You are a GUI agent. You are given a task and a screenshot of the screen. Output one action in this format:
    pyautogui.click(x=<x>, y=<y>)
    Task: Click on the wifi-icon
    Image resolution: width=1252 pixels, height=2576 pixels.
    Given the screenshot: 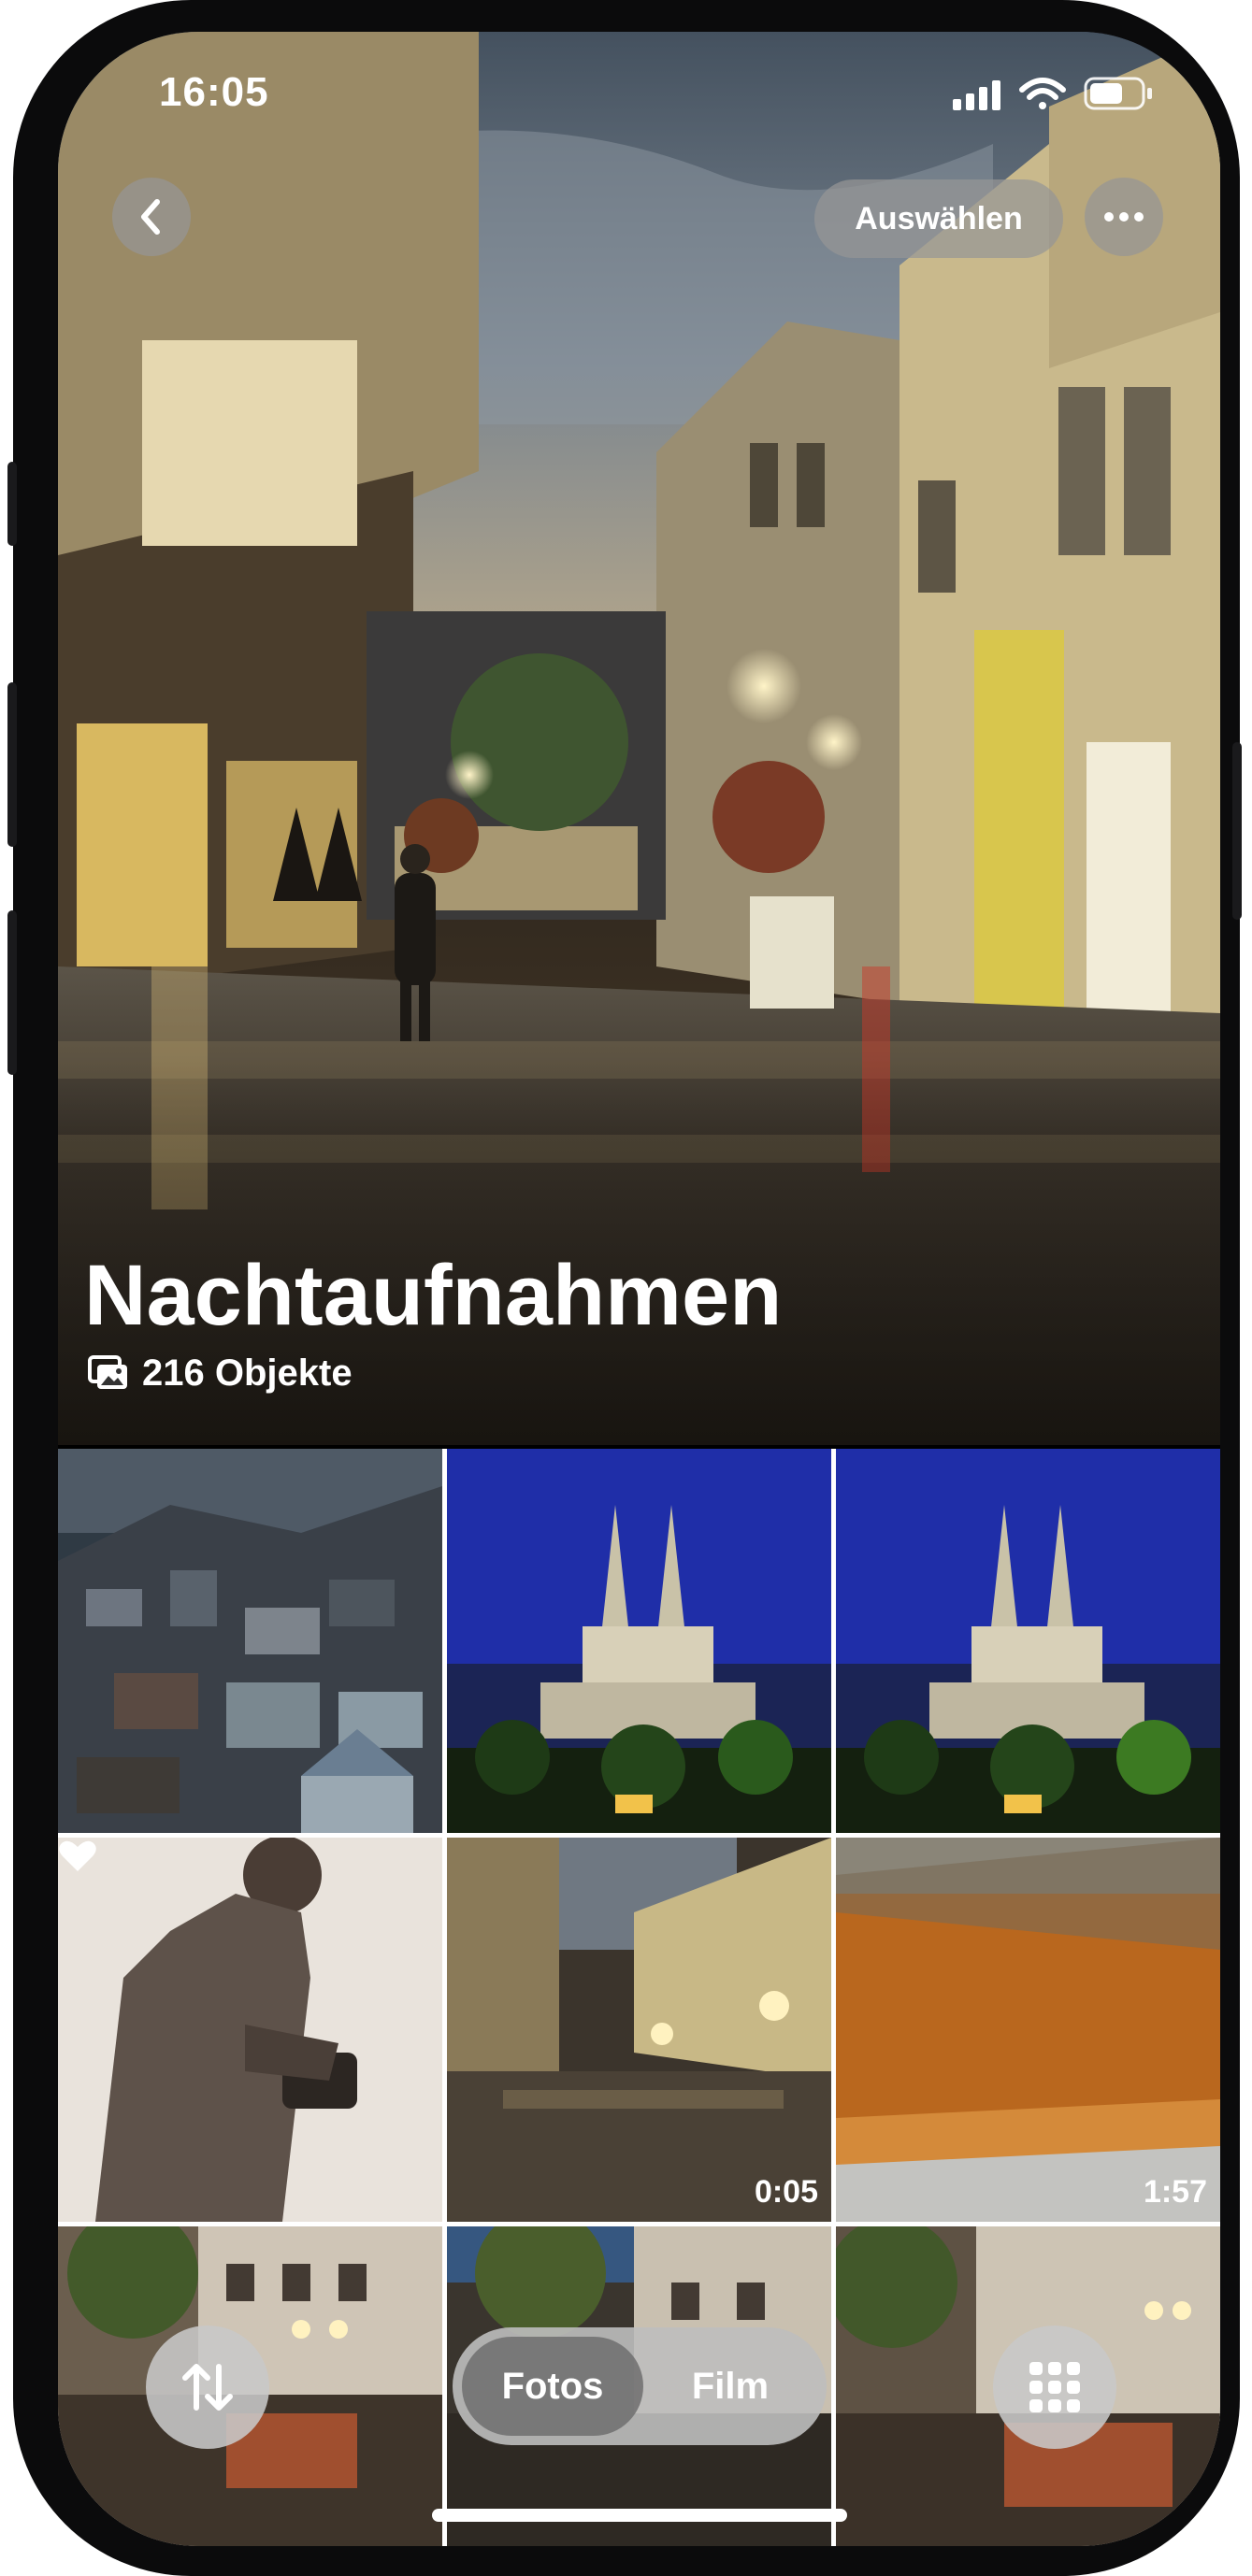 What is the action you would take?
    pyautogui.click(x=1042, y=93)
    